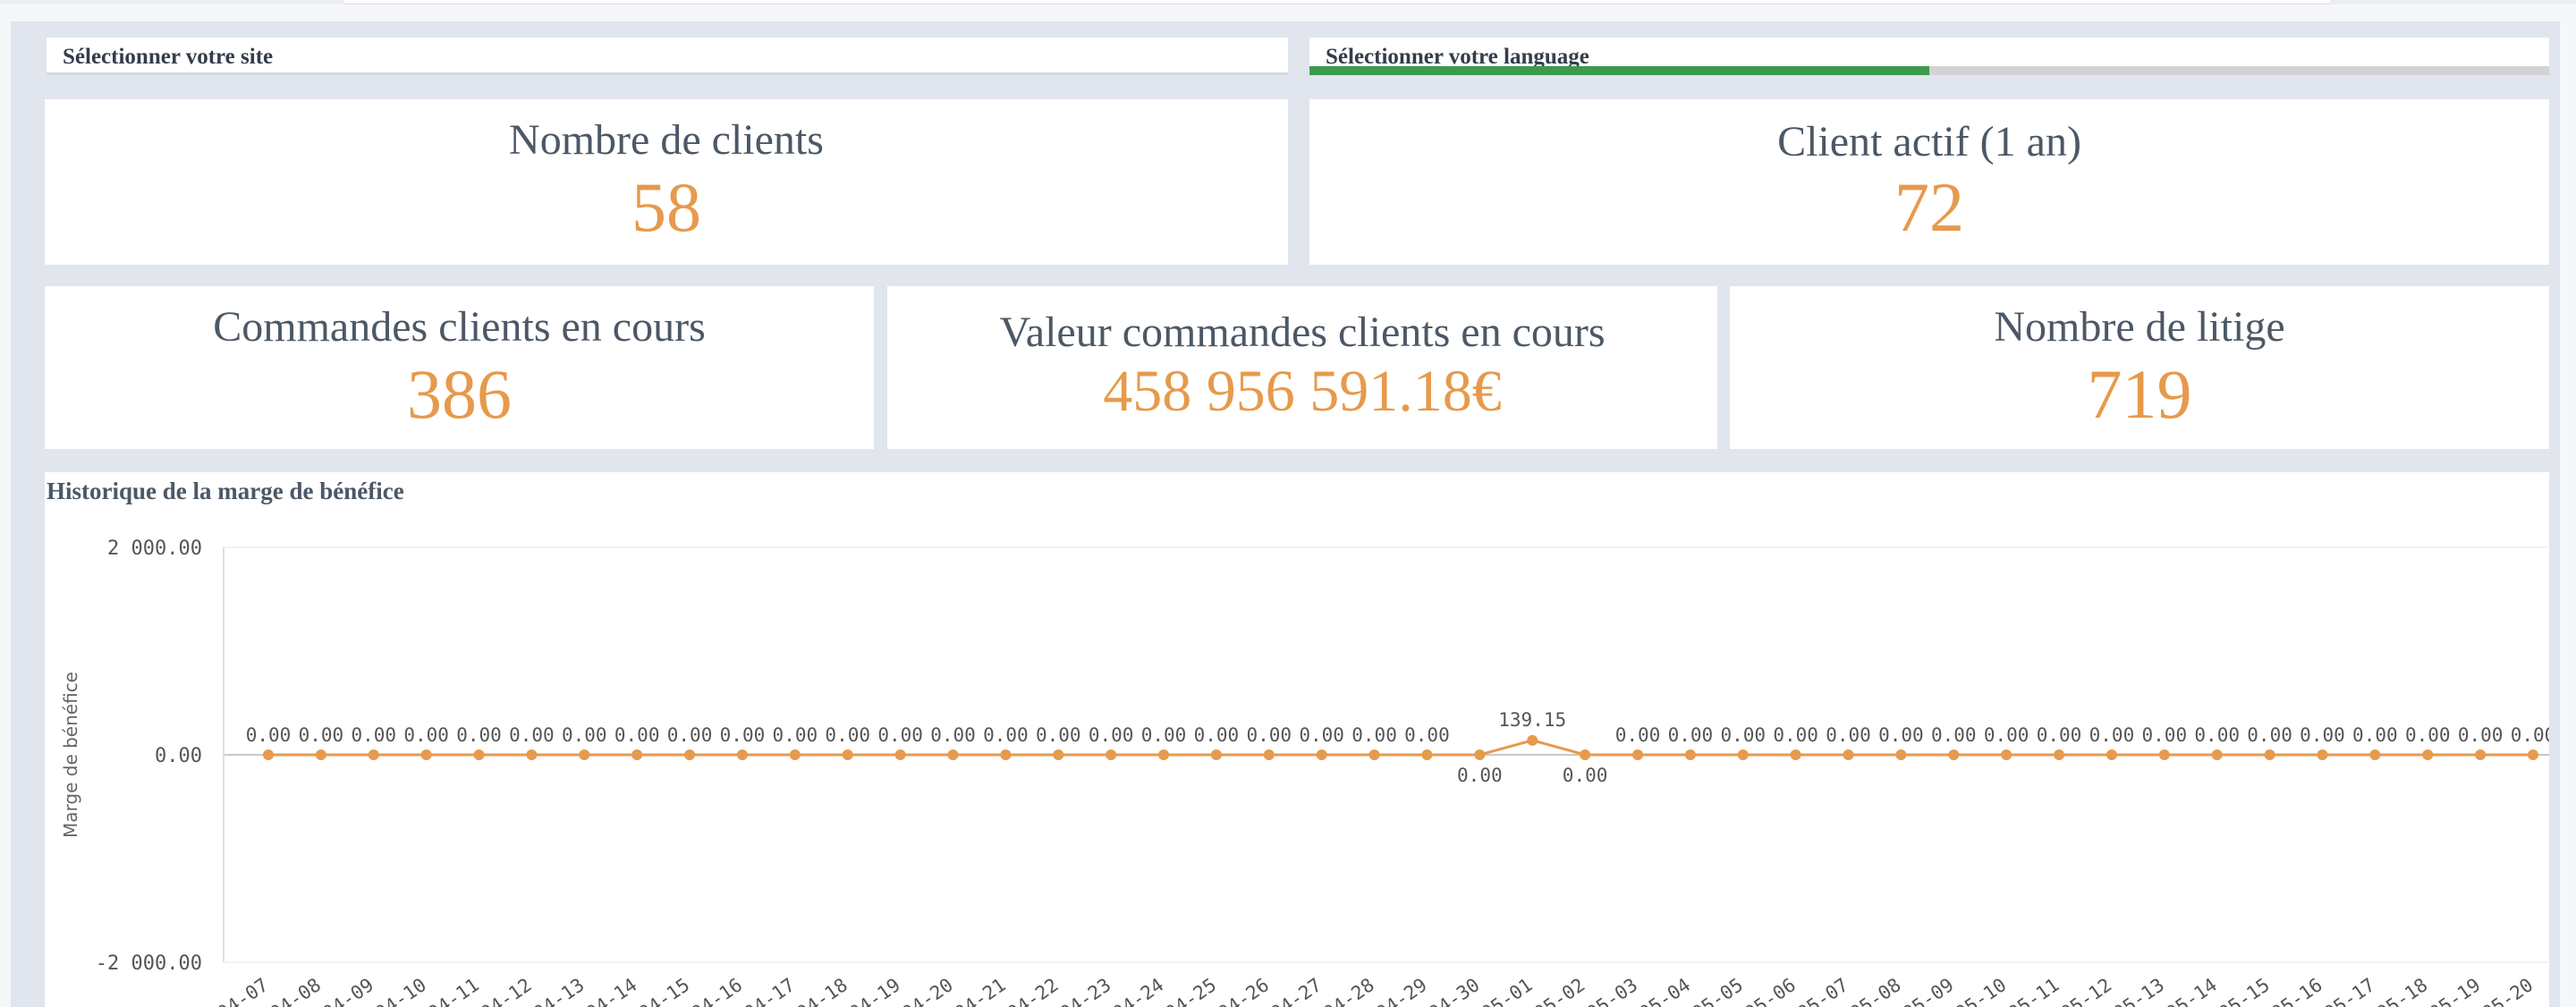 This screenshot has width=2576, height=1007. I want to click on data-label: 139.15, so click(1532, 720).